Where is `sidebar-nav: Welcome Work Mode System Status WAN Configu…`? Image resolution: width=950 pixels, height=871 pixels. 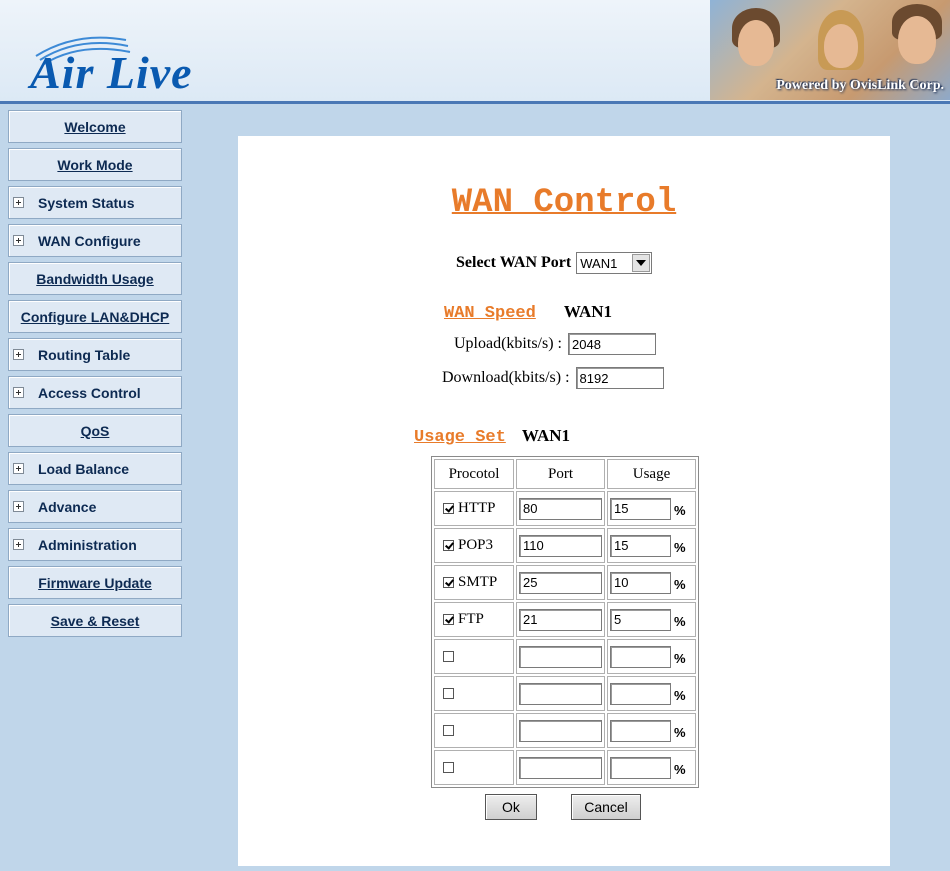 sidebar-nav: Welcome Work Mode System Status WAN Configu… is located at coordinates (95, 376).